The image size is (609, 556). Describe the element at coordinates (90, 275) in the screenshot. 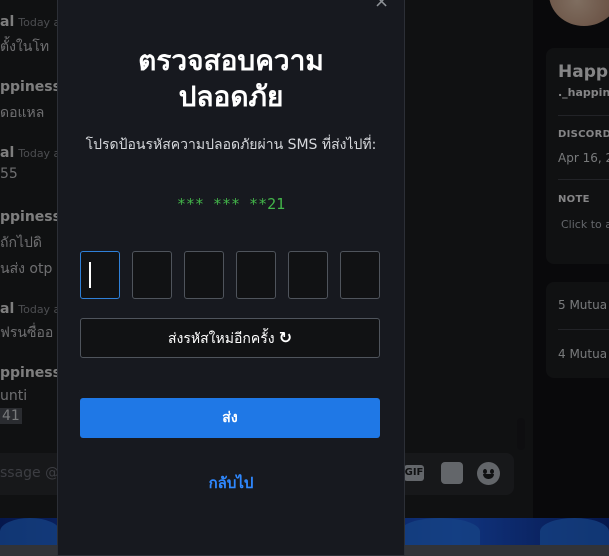

I see `text-caret` at that location.